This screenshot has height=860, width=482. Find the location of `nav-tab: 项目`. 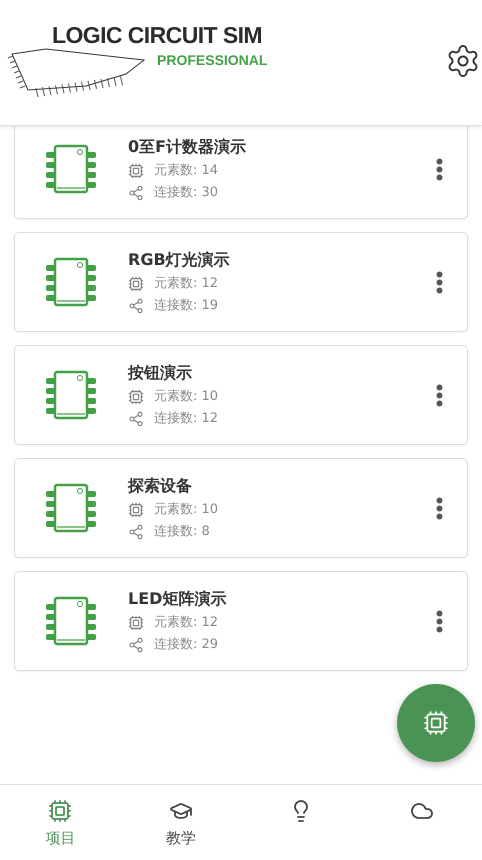

nav-tab: 项目 is located at coordinates (60, 822).